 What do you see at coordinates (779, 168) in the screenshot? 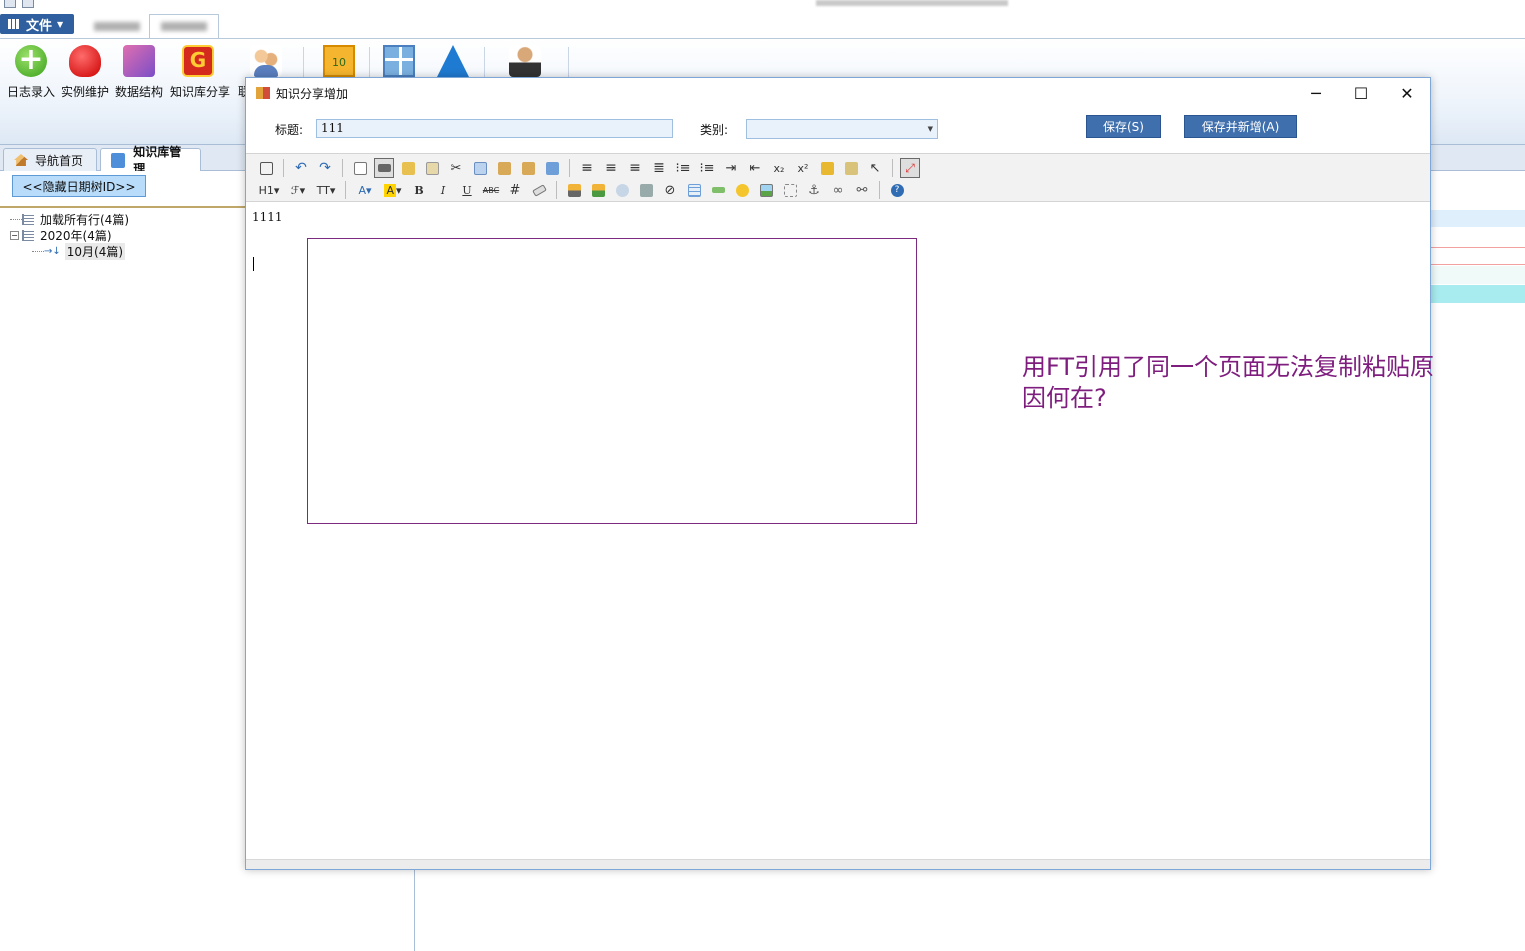
I see `subscript-icon: x₂` at bounding box center [779, 168].